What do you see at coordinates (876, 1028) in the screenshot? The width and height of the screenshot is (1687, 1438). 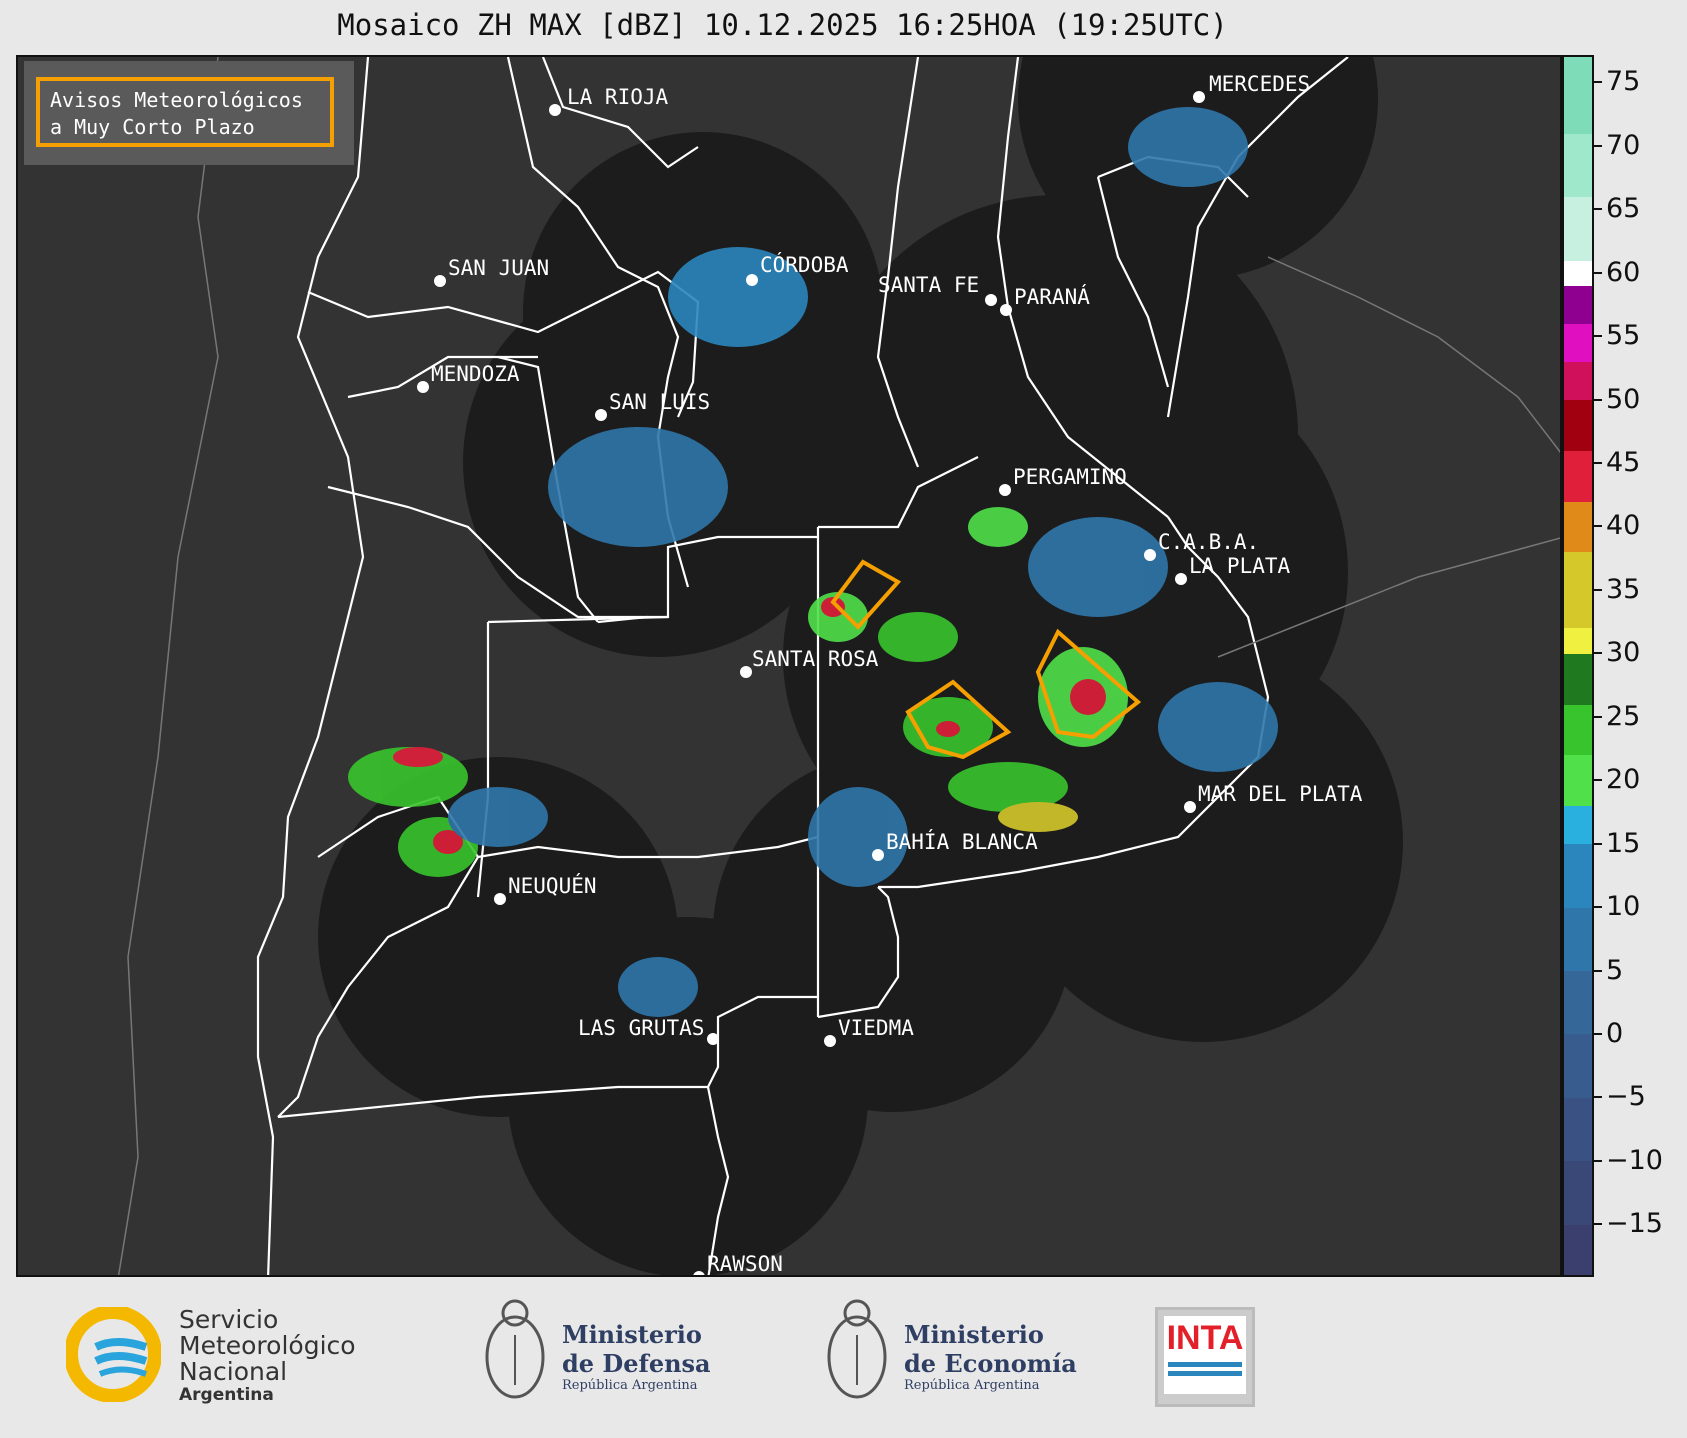 I see `city-label: VIEDMA` at bounding box center [876, 1028].